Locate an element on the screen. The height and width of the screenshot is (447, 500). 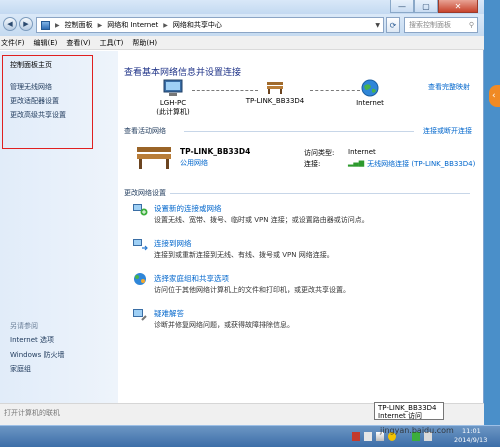
task-connect-network: 连接到网络 is located at coordinates (173, 243).